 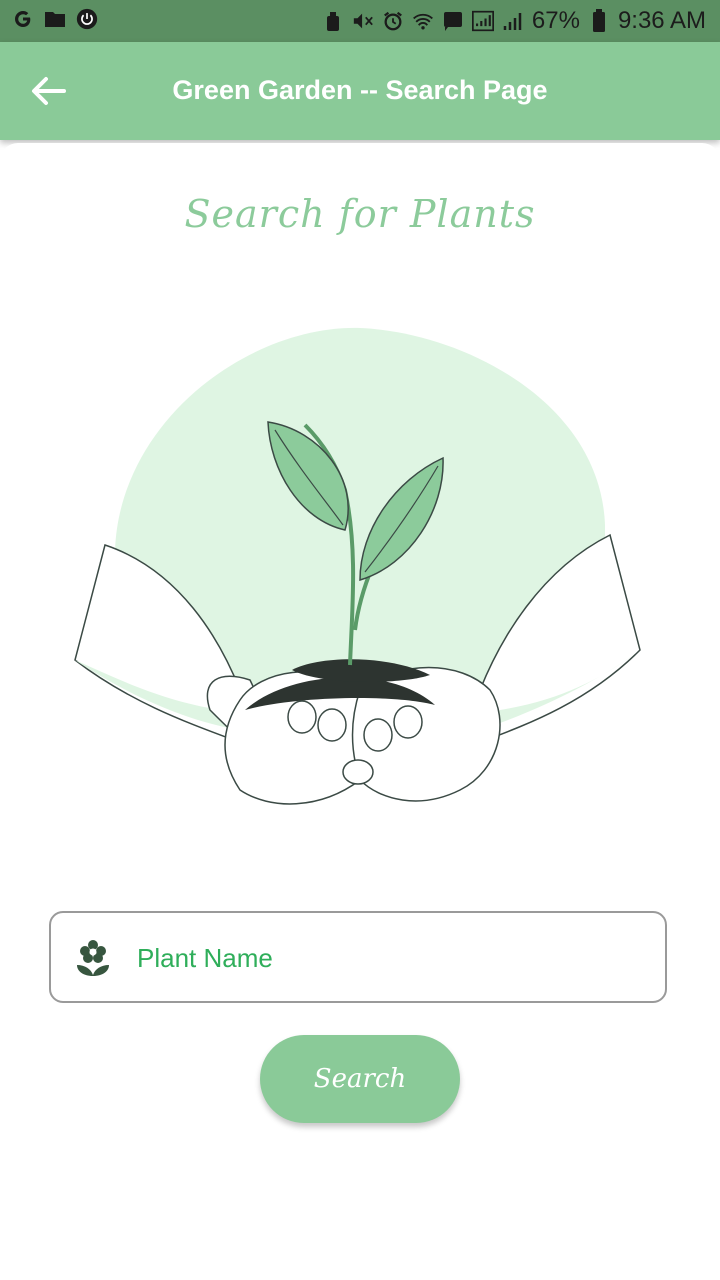 I want to click on clock: 9:36 AM, so click(x=661, y=20).